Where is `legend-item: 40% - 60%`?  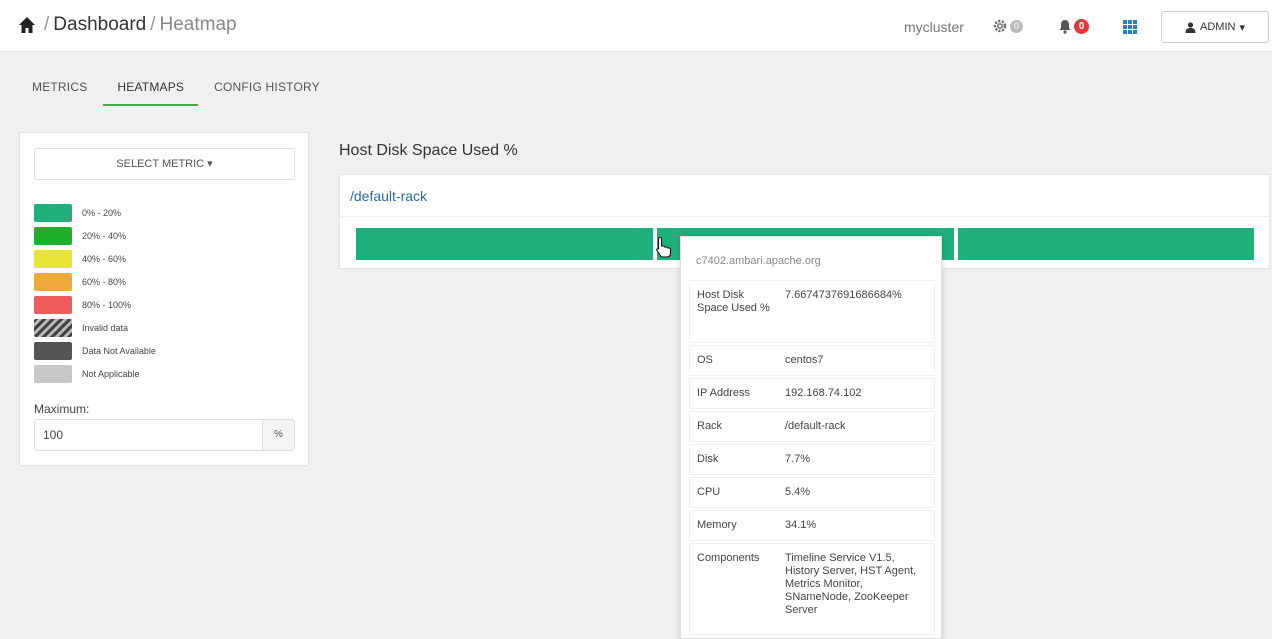 legend-item: 40% - 60% is located at coordinates (95, 258).